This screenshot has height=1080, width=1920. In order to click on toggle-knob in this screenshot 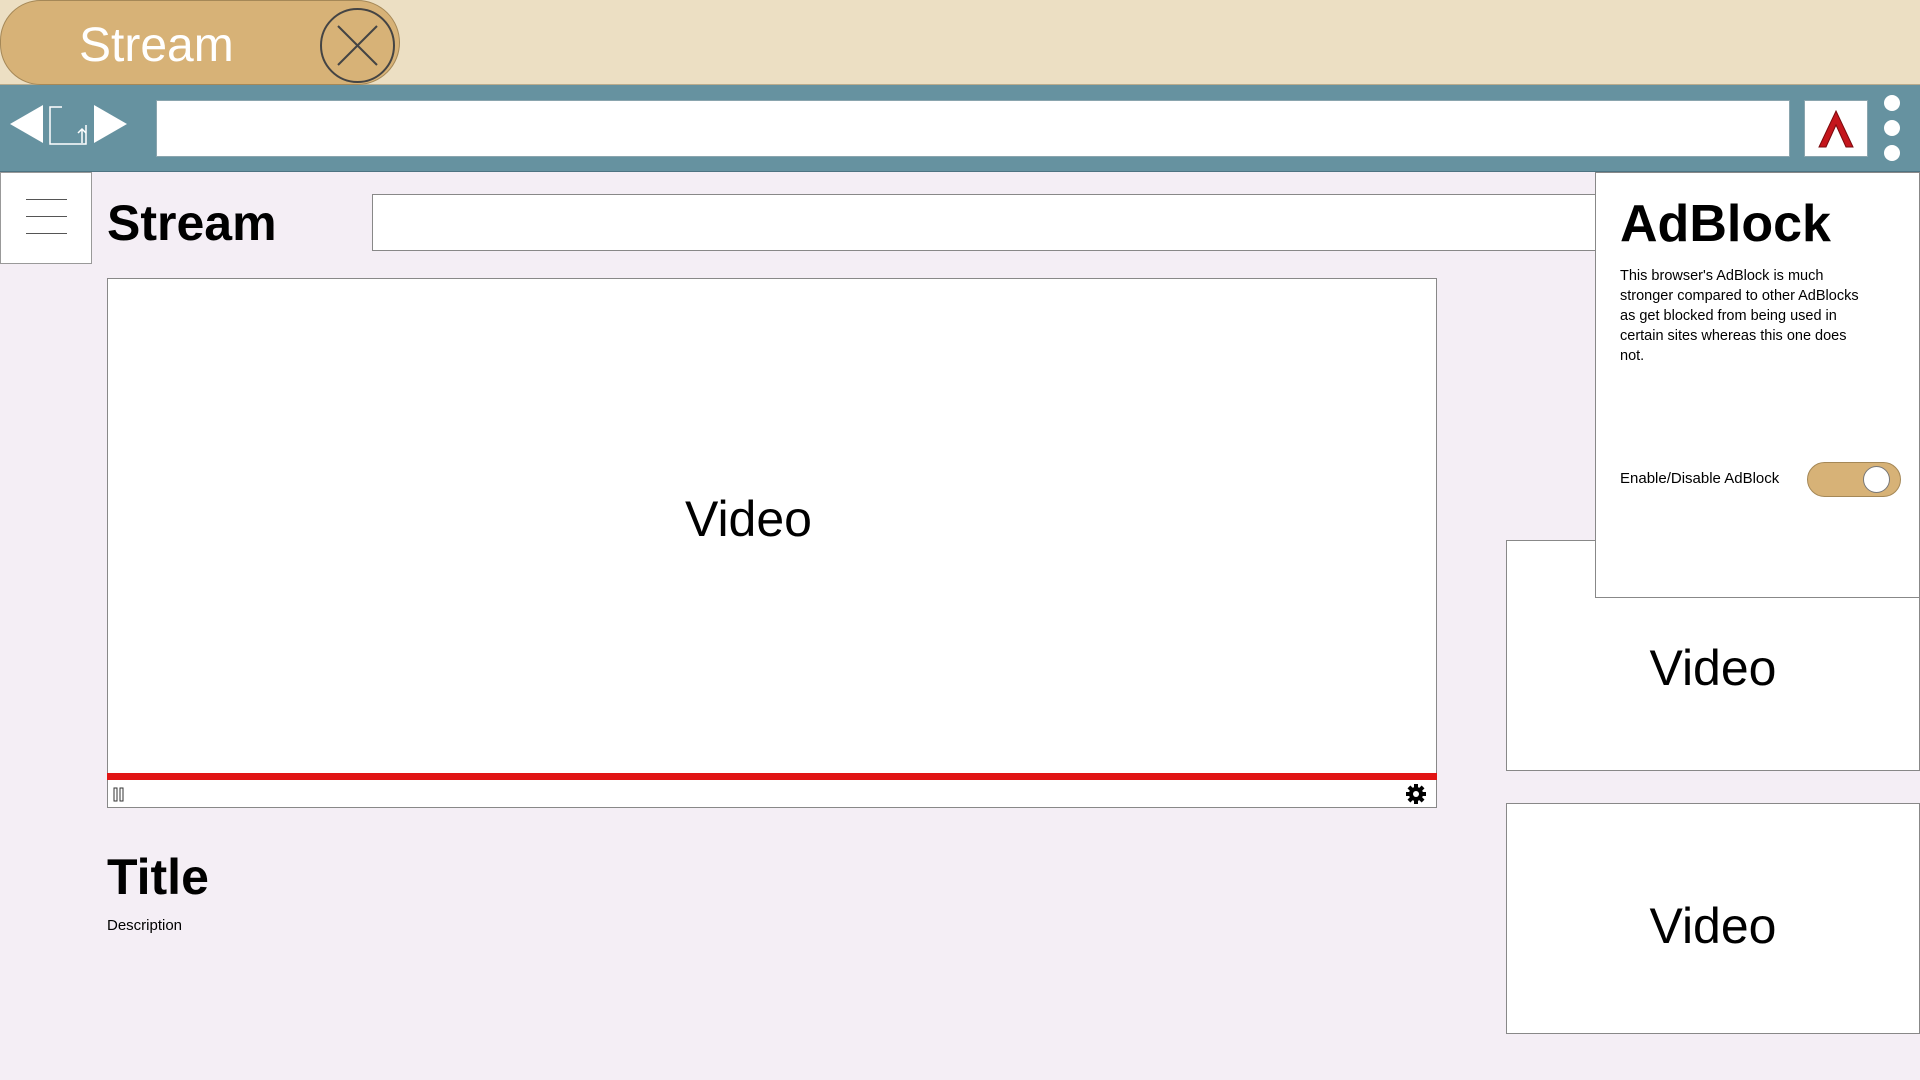, I will do `click(1876, 479)`.